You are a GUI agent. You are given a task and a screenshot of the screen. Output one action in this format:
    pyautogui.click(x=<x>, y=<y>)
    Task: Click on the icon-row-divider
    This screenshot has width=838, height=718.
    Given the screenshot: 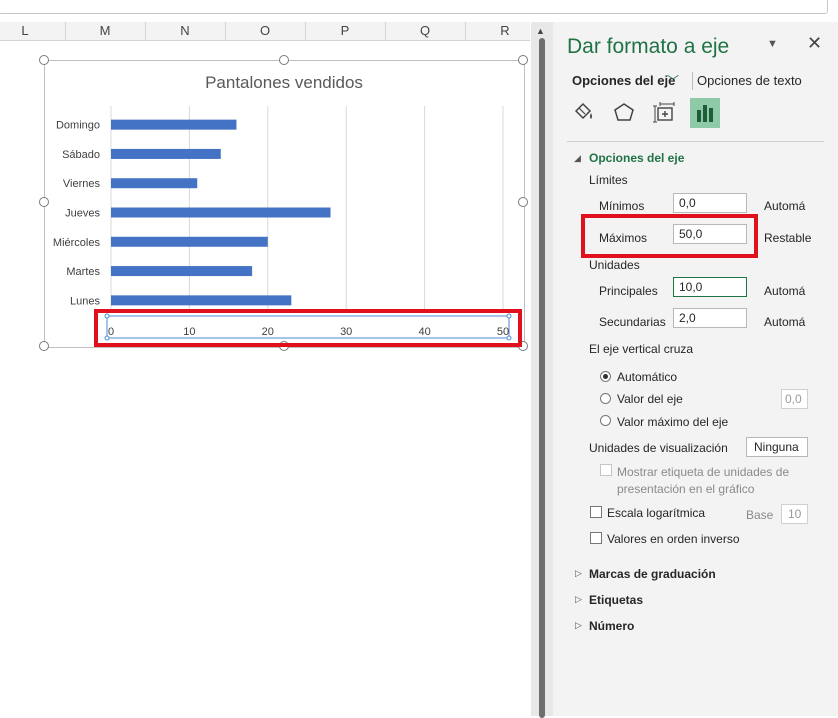 What is the action you would take?
    pyautogui.click(x=695, y=141)
    